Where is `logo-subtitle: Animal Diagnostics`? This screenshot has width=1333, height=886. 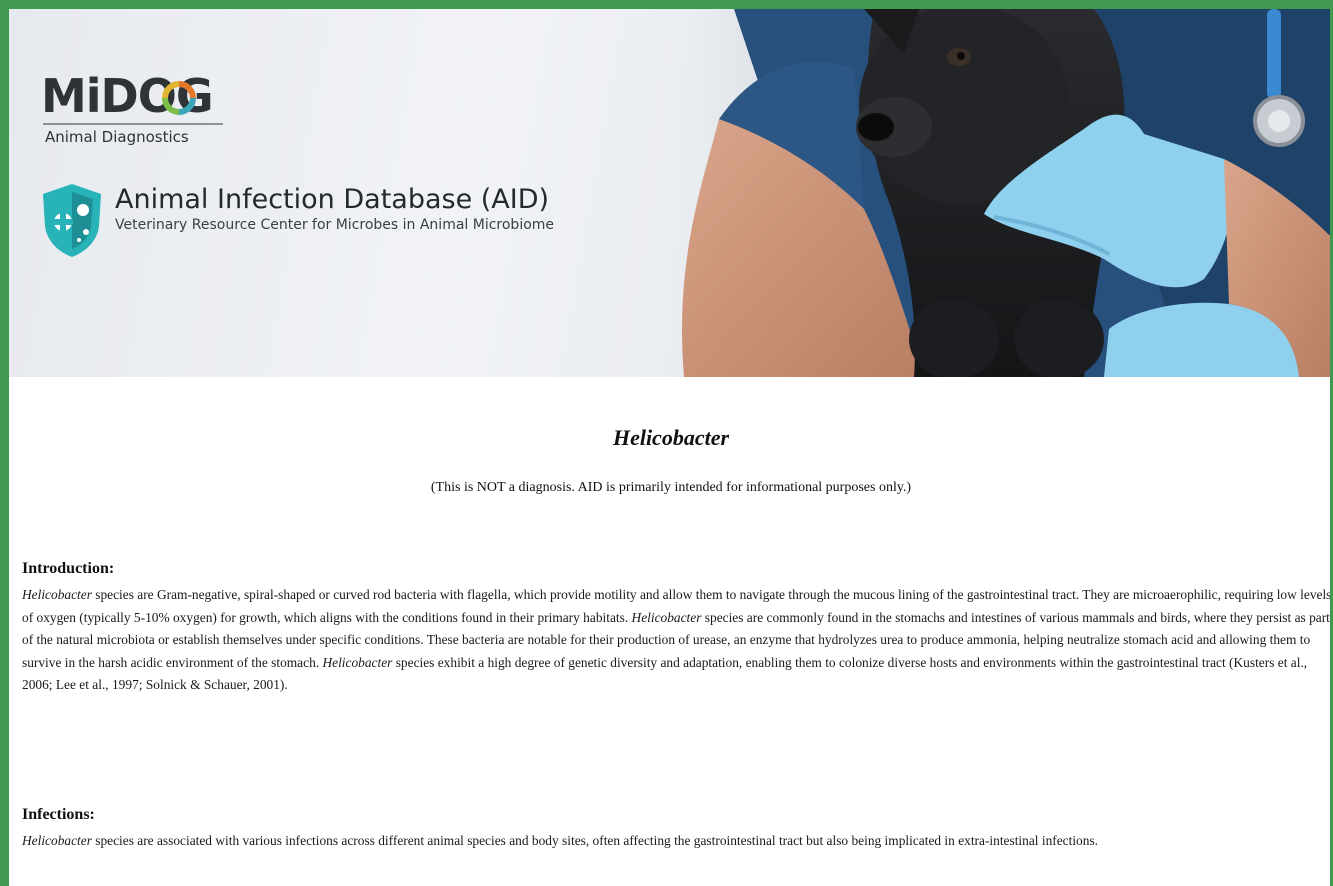
logo-subtitle: Animal Diagnostics is located at coordinates (117, 137).